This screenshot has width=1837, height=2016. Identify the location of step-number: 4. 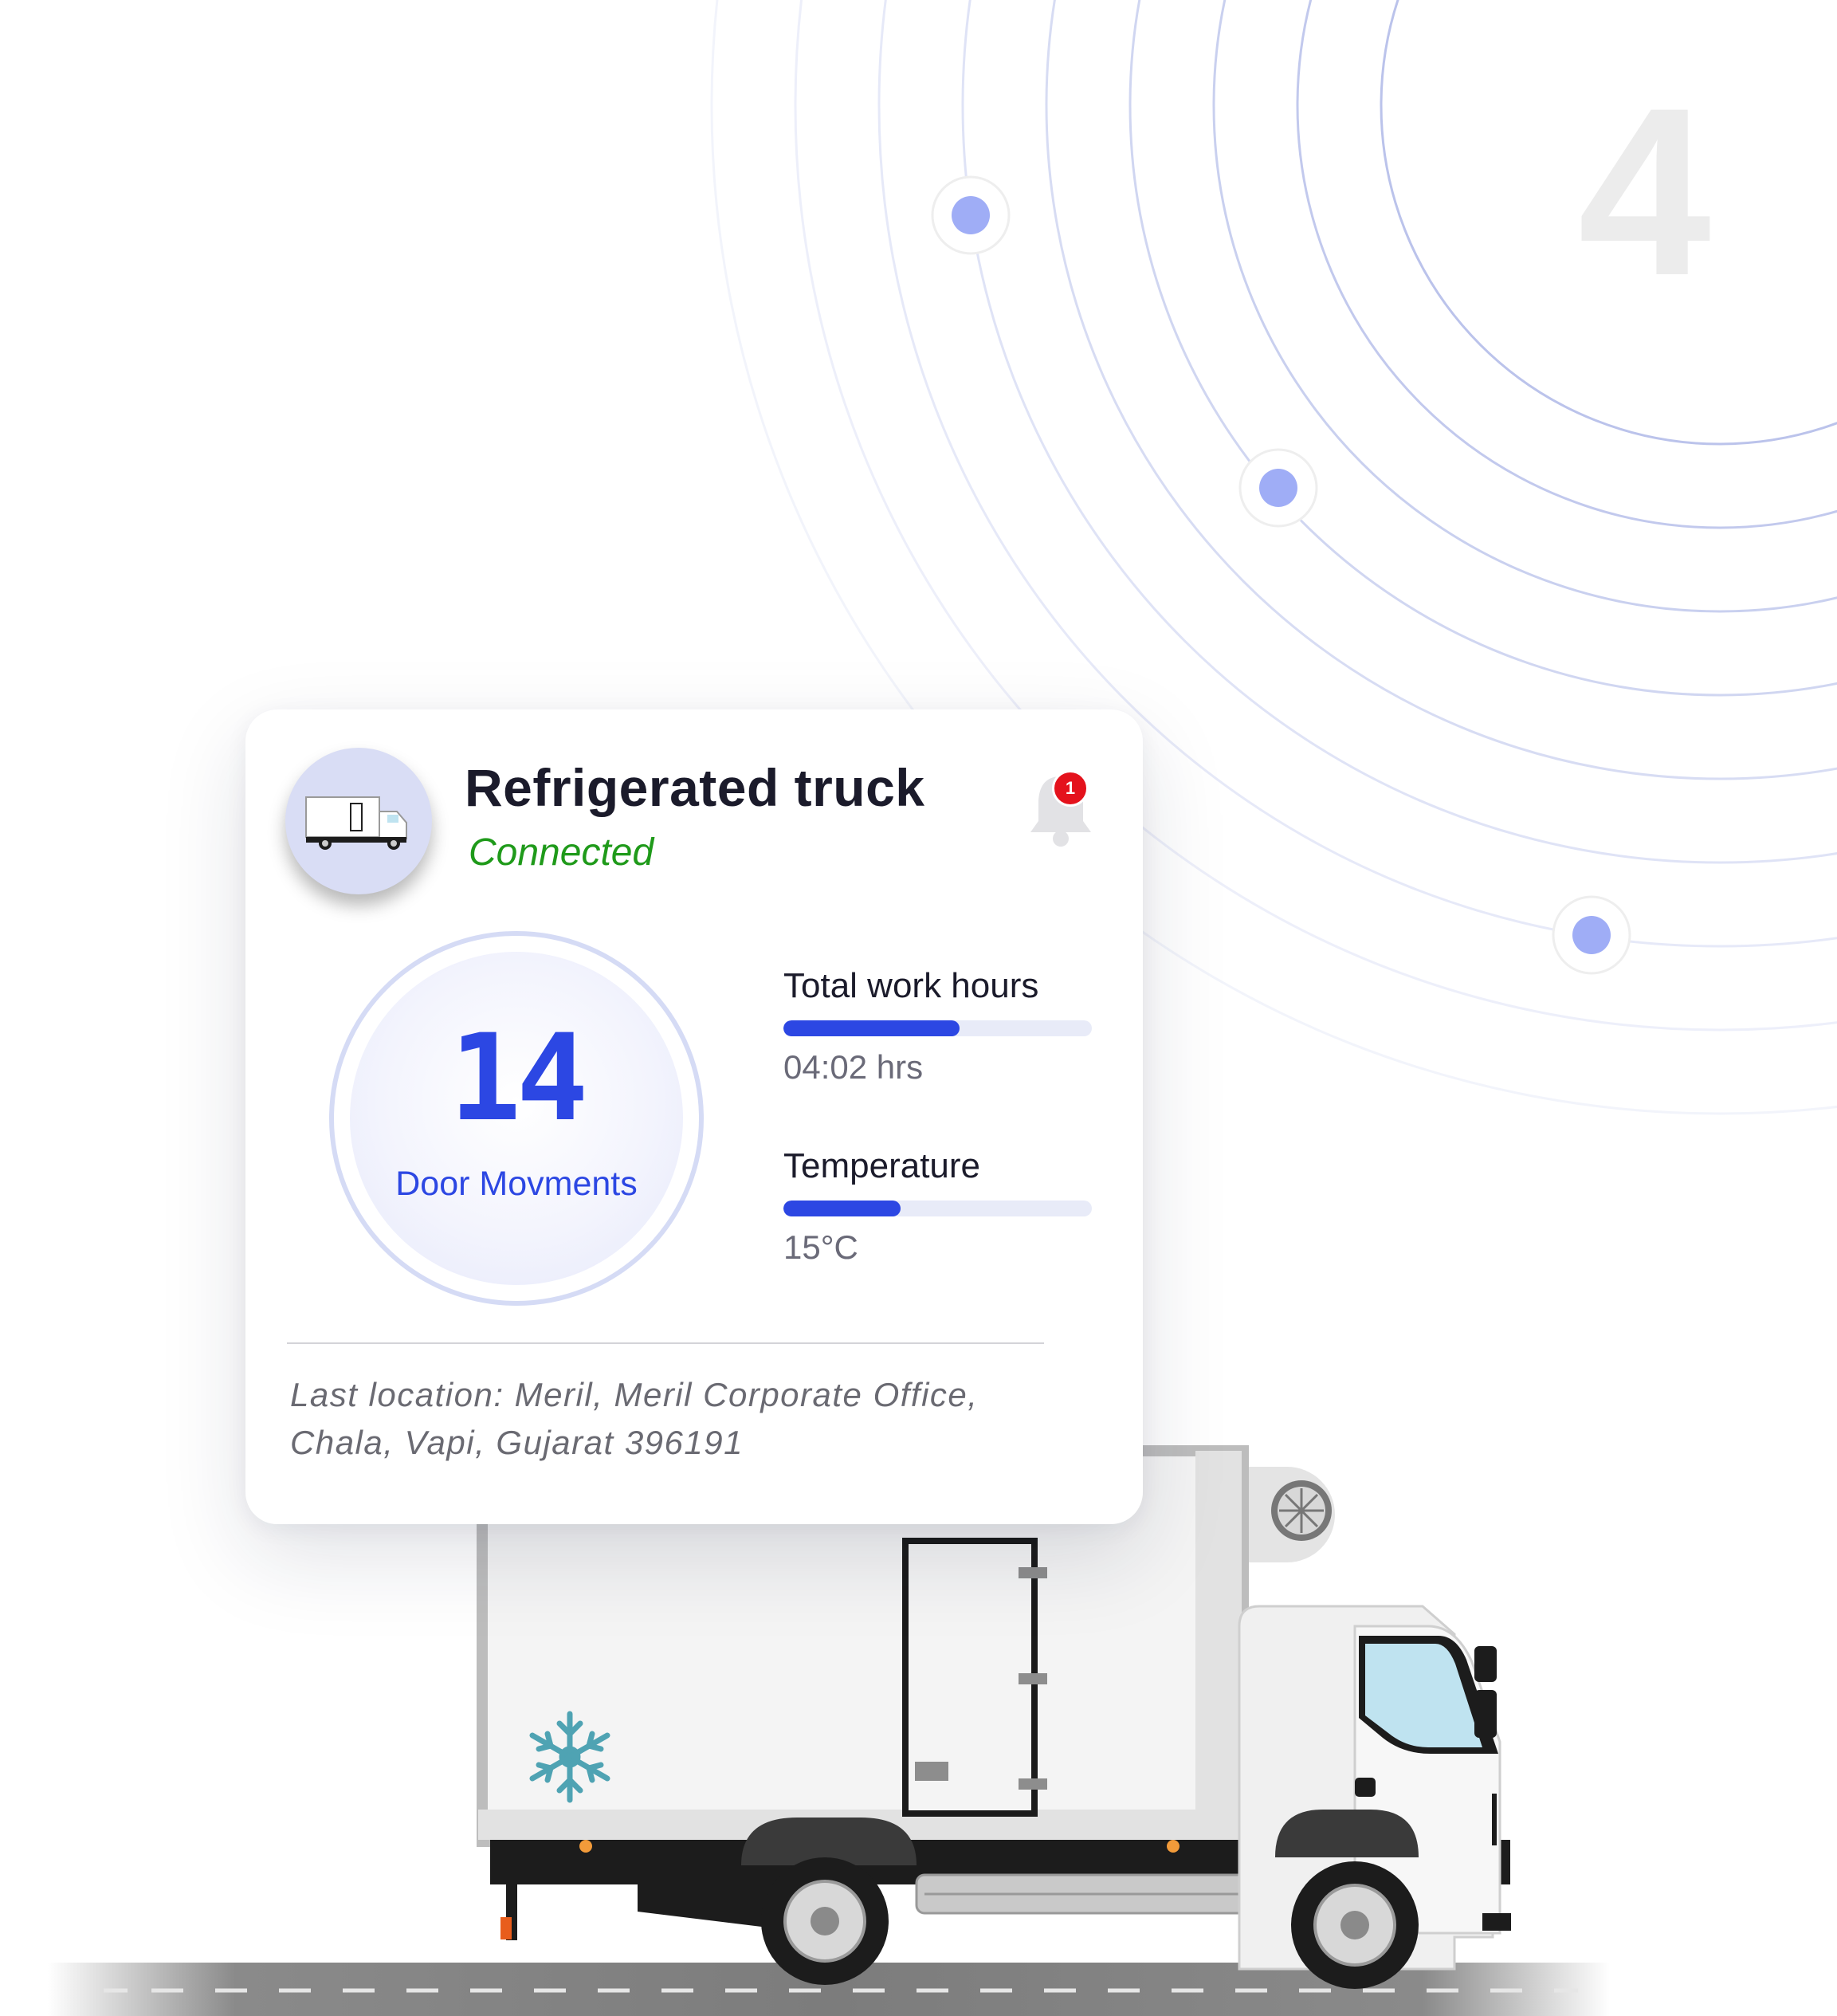
(1644, 191).